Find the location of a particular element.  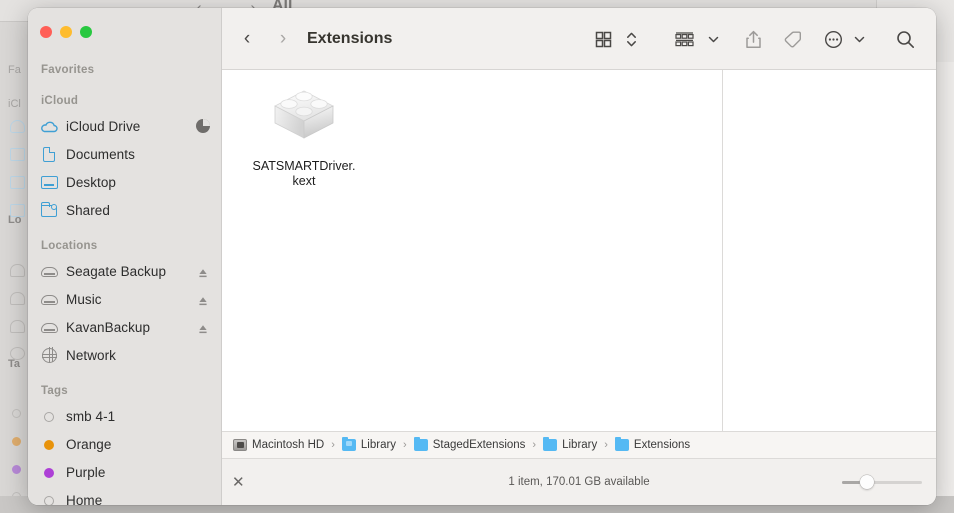

desktop-icon is located at coordinates (49, 182).